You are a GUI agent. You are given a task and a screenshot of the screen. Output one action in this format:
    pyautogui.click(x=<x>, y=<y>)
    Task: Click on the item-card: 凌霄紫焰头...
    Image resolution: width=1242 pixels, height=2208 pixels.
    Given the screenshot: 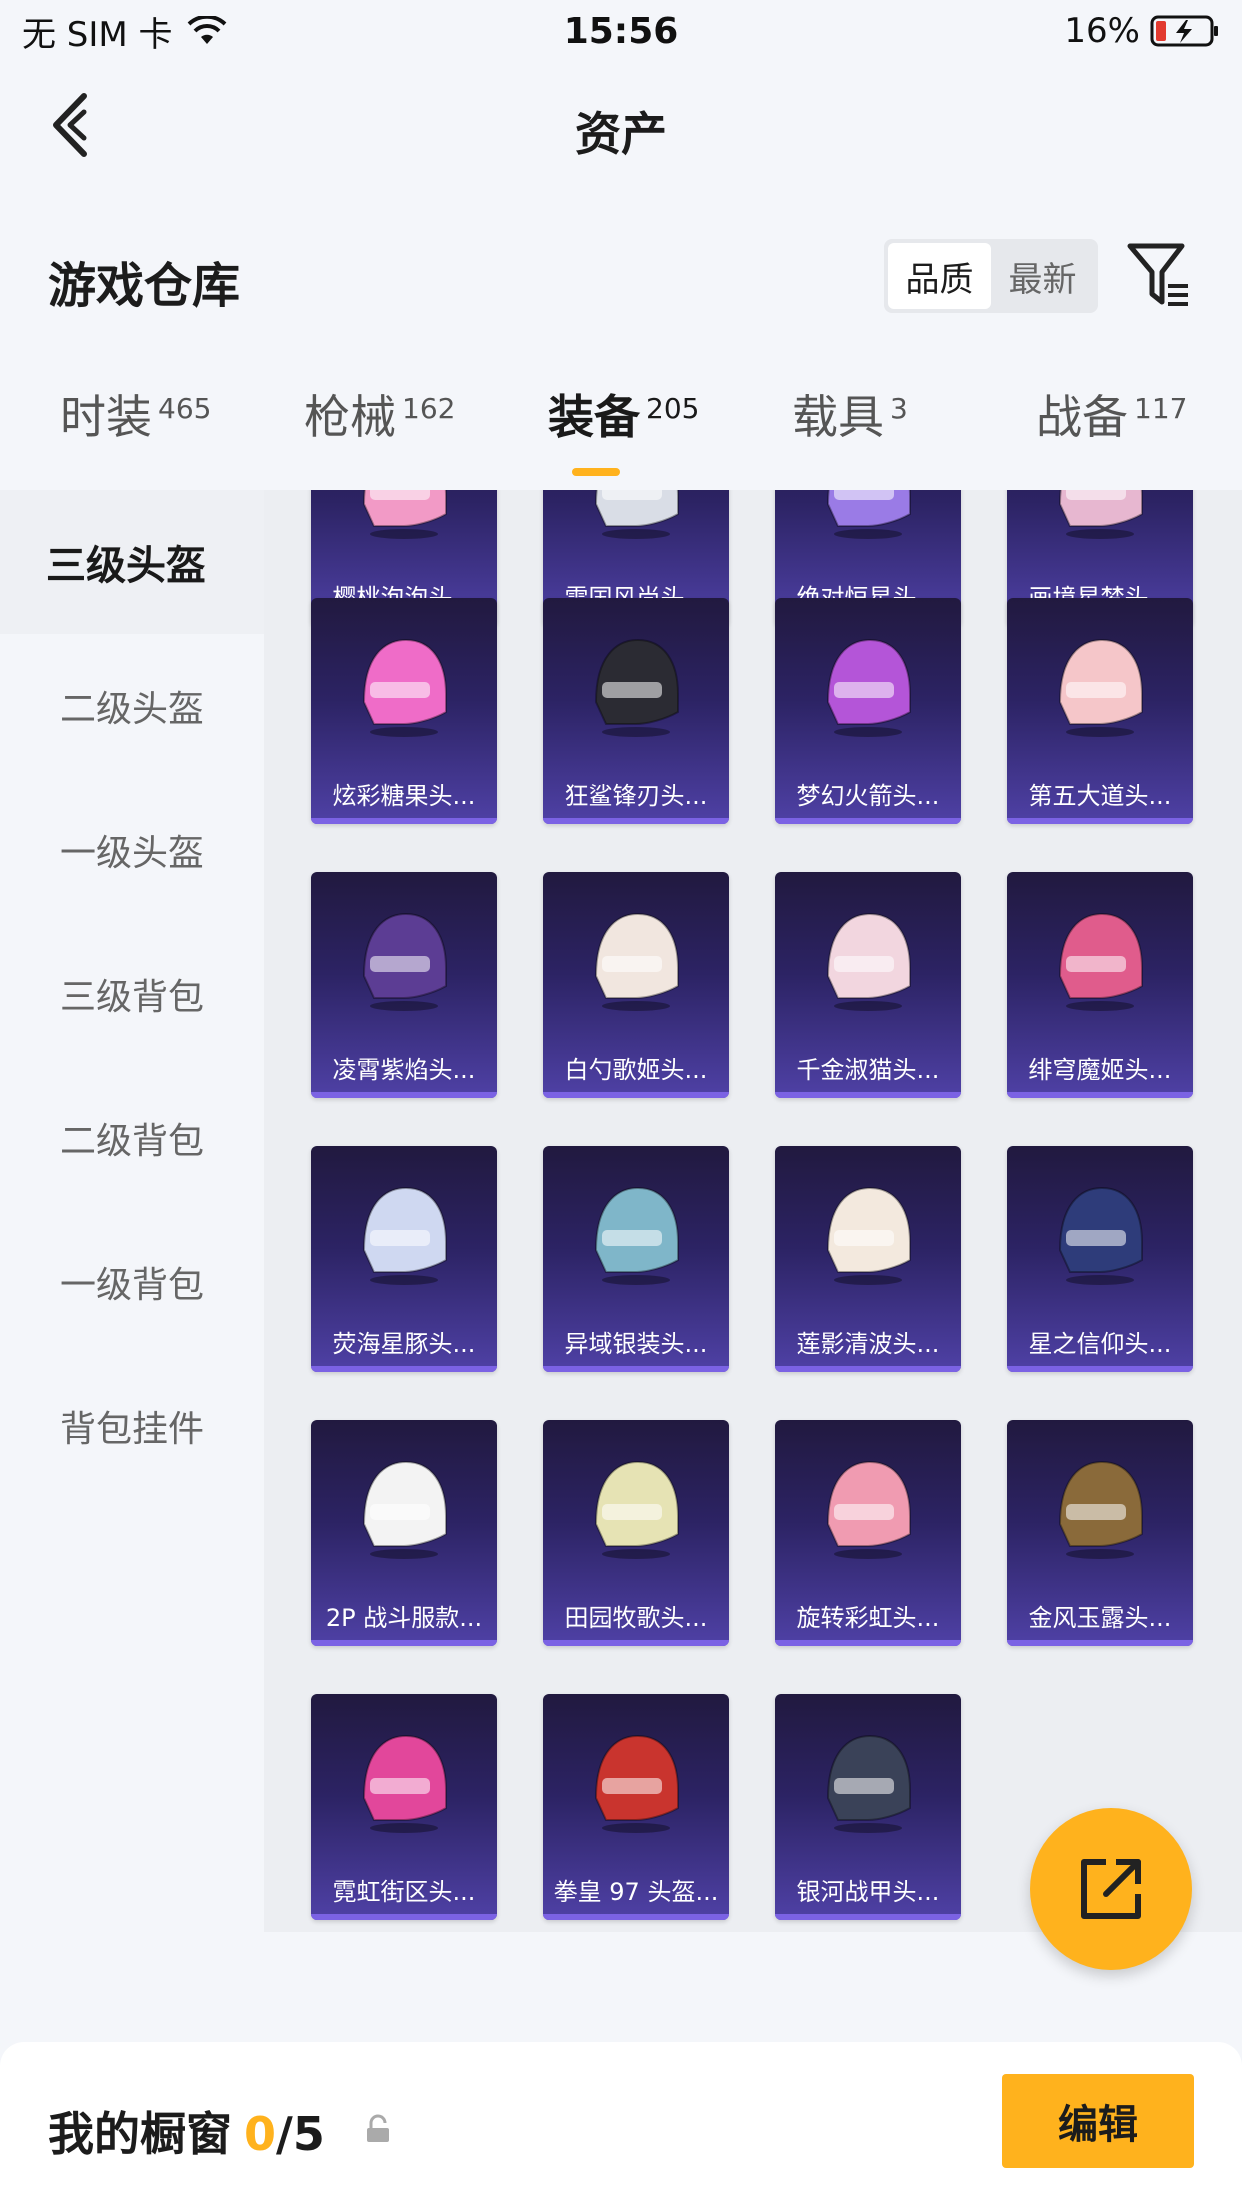 What is the action you would take?
    pyautogui.click(x=404, y=985)
    